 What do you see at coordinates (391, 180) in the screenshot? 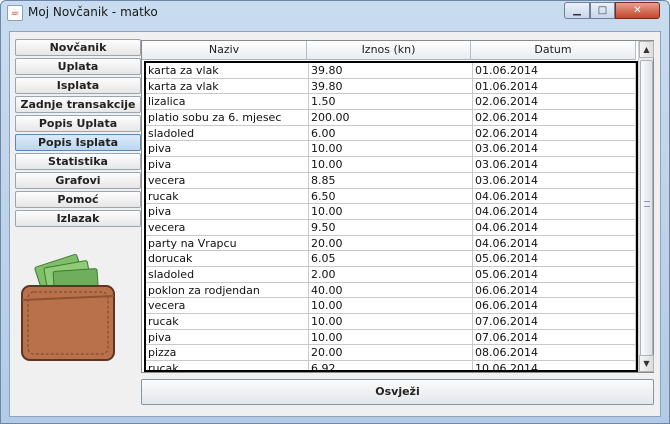
I see `table-row: vecera 8.85 03.06.2014` at bounding box center [391, 180].